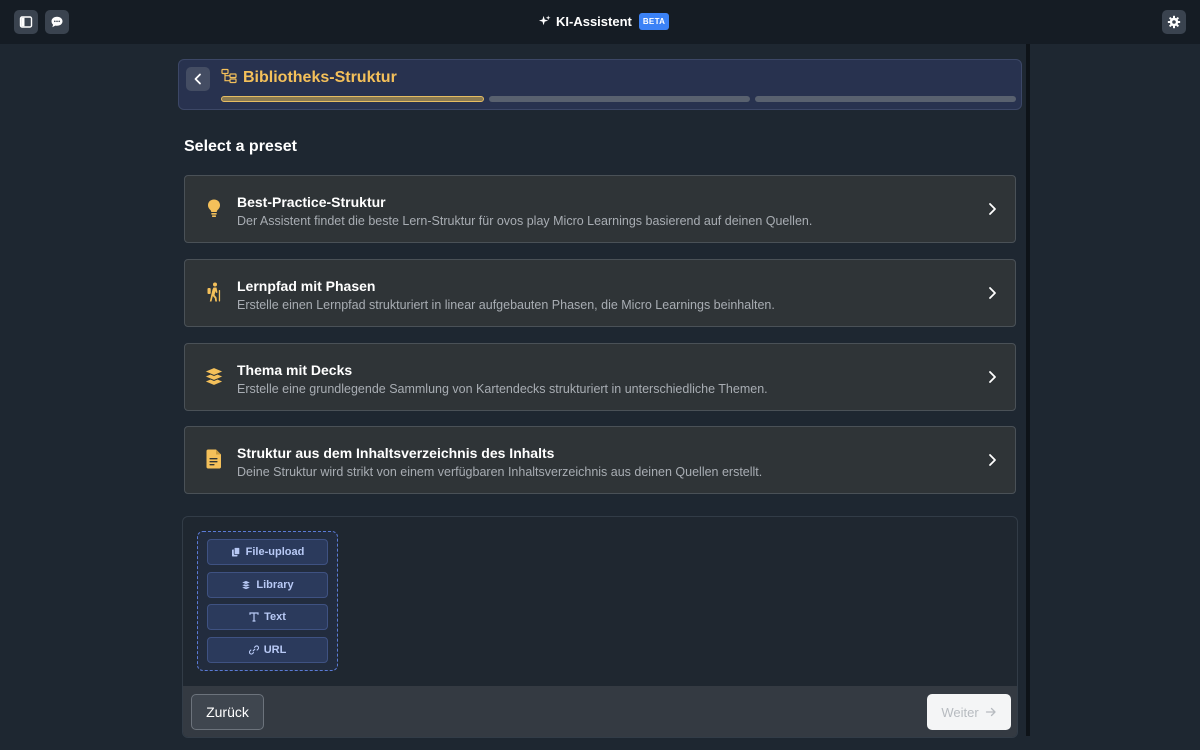  I want to click on section-title: Select a preset, so click(240, 146).